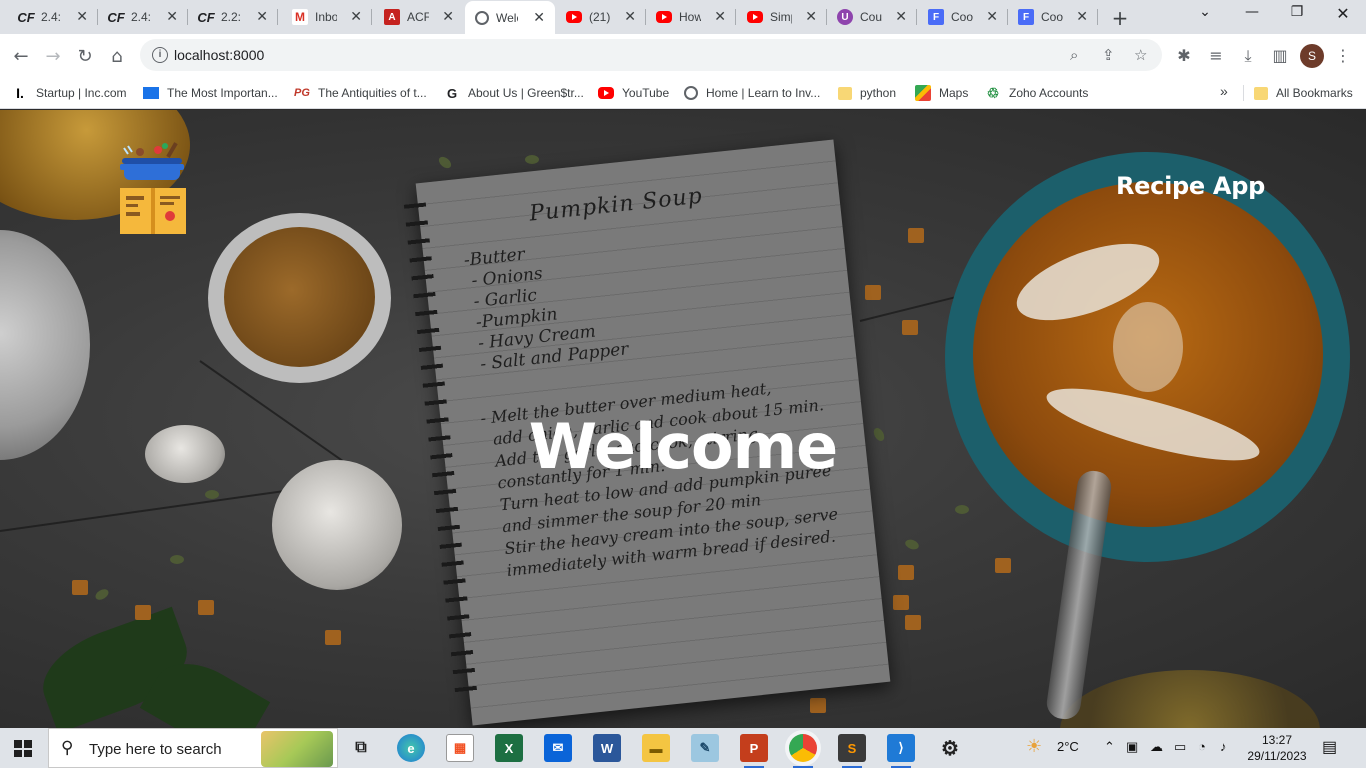  I want to click on tab-udemy: U Cou ✕, so click(872, 17).